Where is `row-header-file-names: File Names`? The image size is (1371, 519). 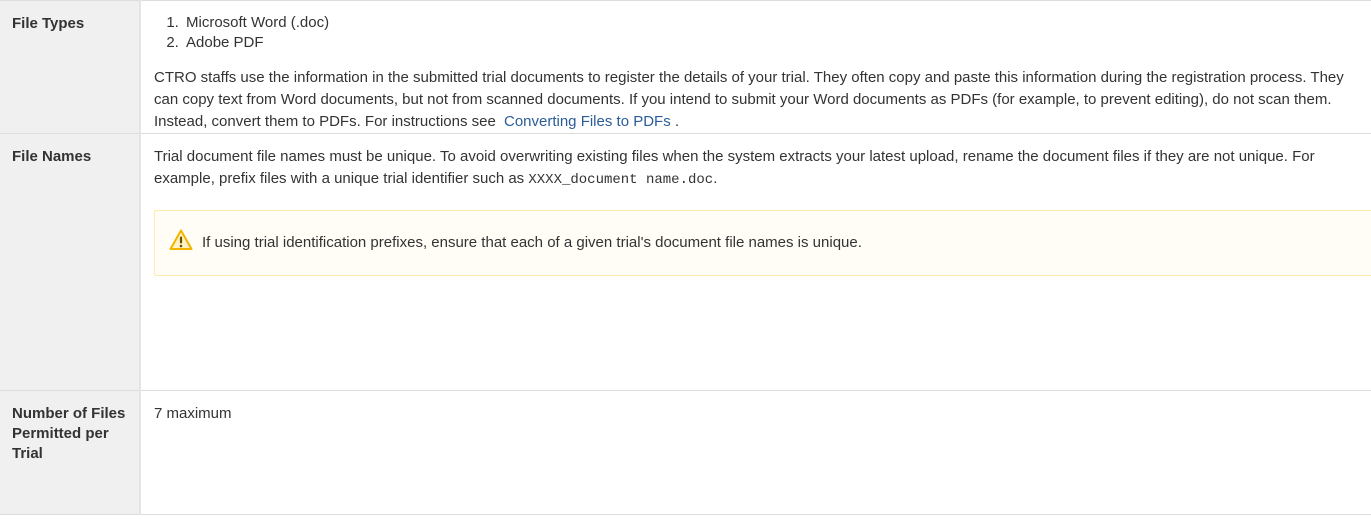 row-header-file-names: File Names is located at coordinates (70, 262).